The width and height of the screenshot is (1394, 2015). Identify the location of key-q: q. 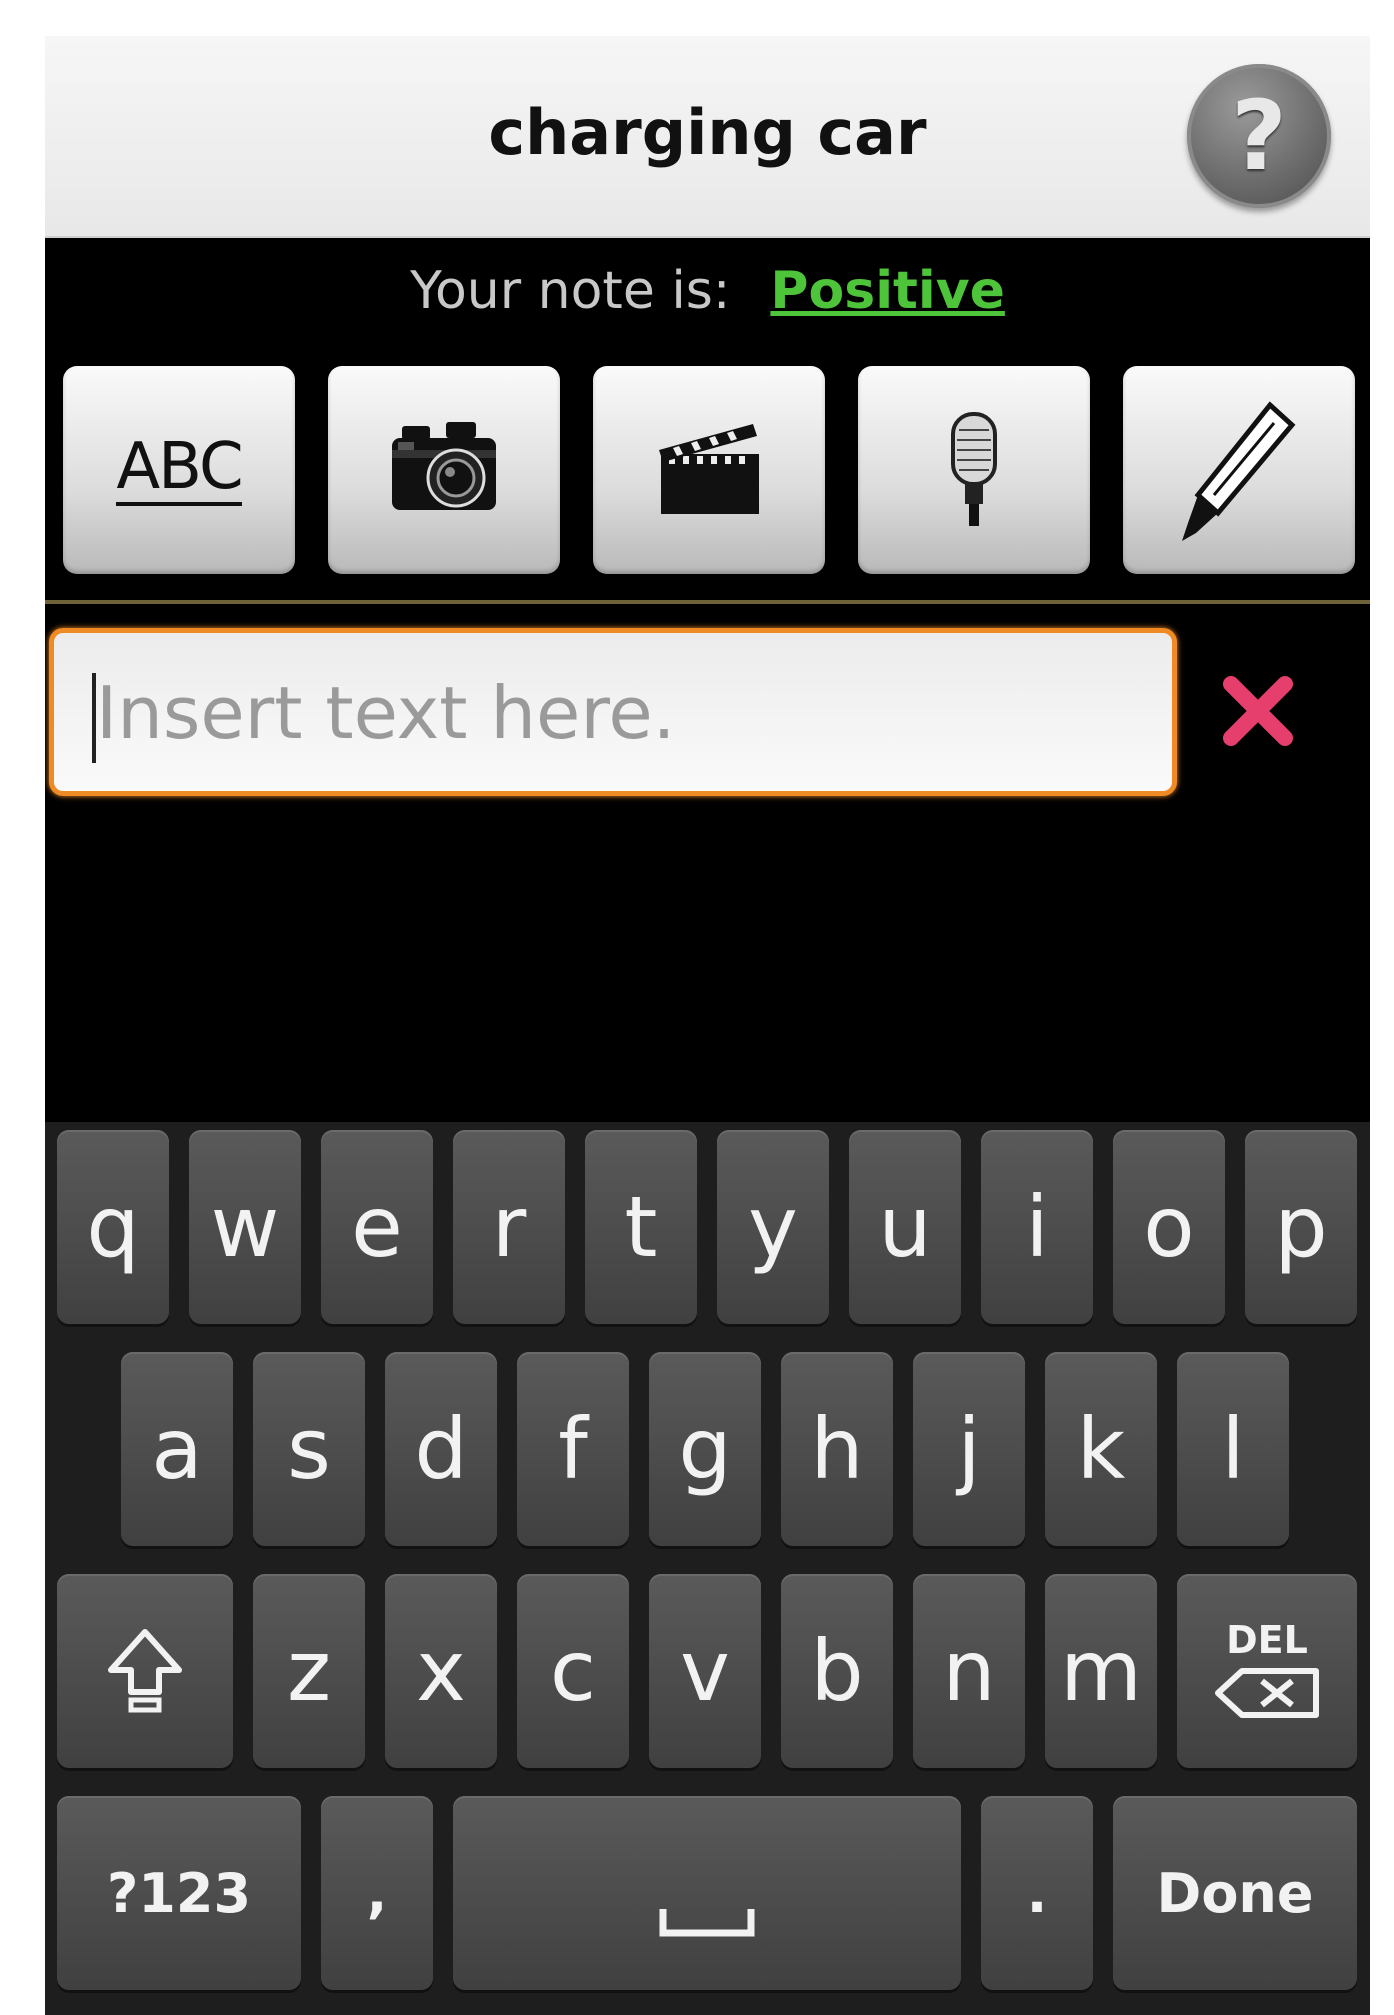
(113, 1227).